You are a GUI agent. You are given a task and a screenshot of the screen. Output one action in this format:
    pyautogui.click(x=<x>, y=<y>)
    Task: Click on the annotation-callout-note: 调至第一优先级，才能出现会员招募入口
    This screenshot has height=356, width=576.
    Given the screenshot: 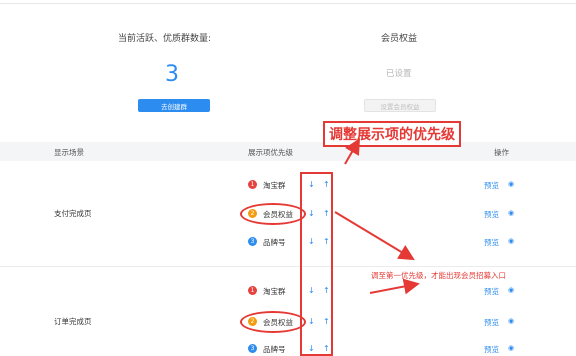 What is the action you would take?
    pyautogui.click(x=438, y=275)
    